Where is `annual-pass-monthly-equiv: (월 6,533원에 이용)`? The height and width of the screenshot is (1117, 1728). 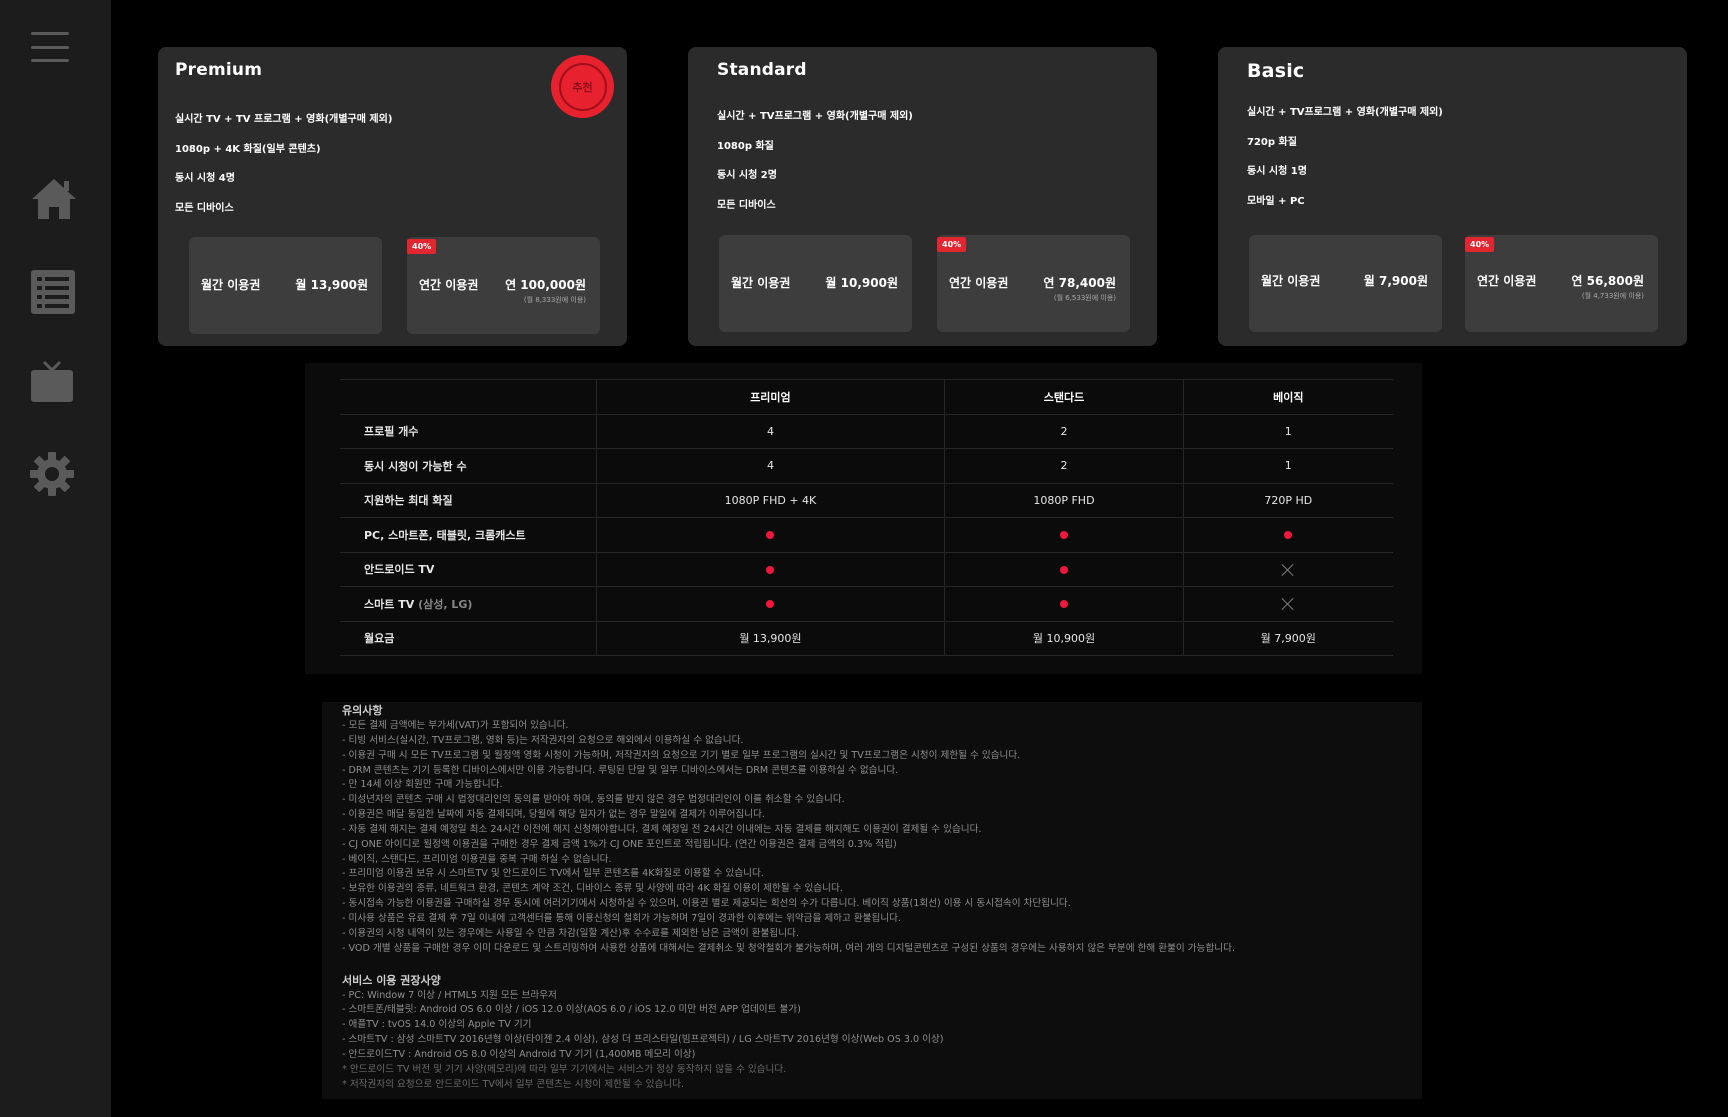
annual-pass-monthly-equiv: (월 6,533원에 이용) is located at coordinates (1084, 298).